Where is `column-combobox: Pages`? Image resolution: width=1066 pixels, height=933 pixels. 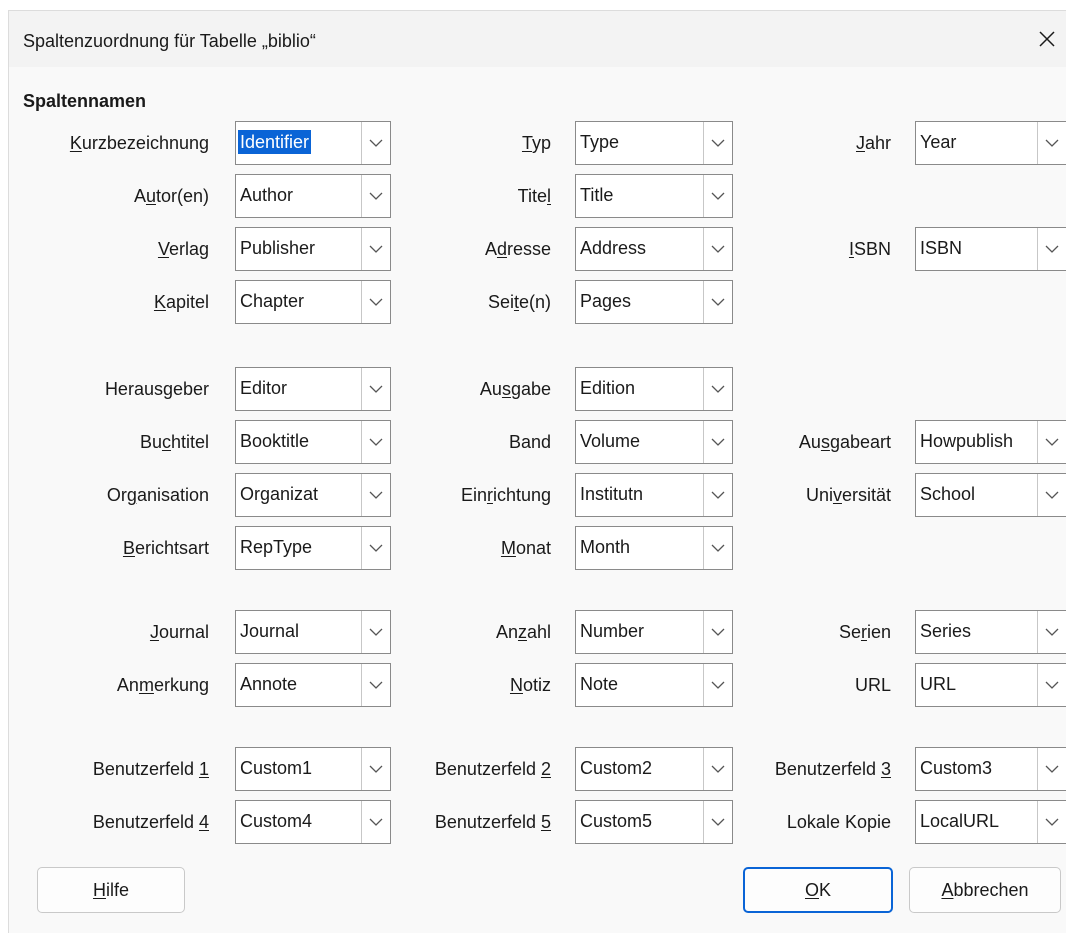
column-combobox: Pages is located at coordinates (654, 302).